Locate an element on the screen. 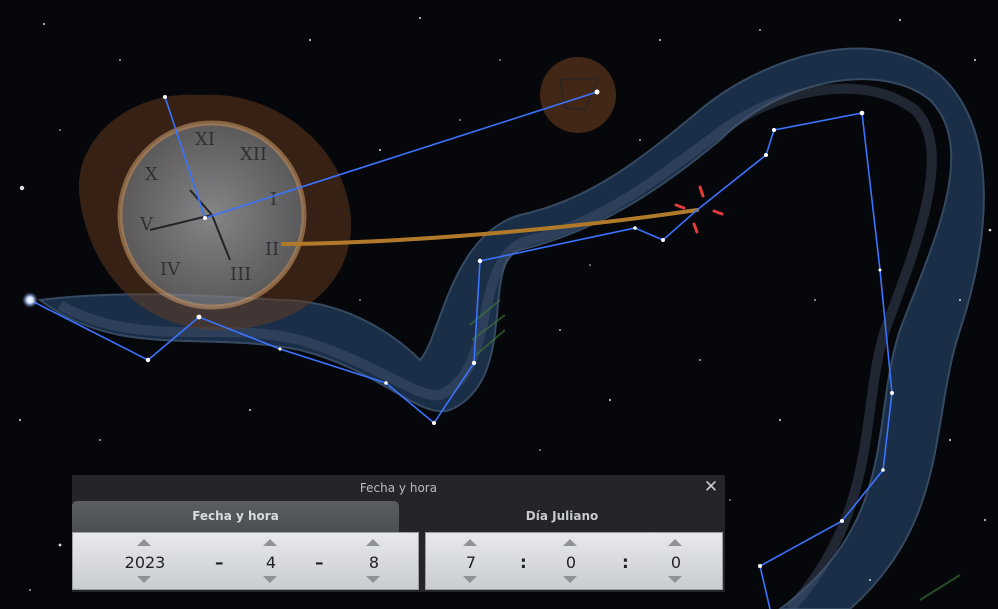 This screenshot has height=609, width=998. day-value: 8 is located at coordinates (374, 563).